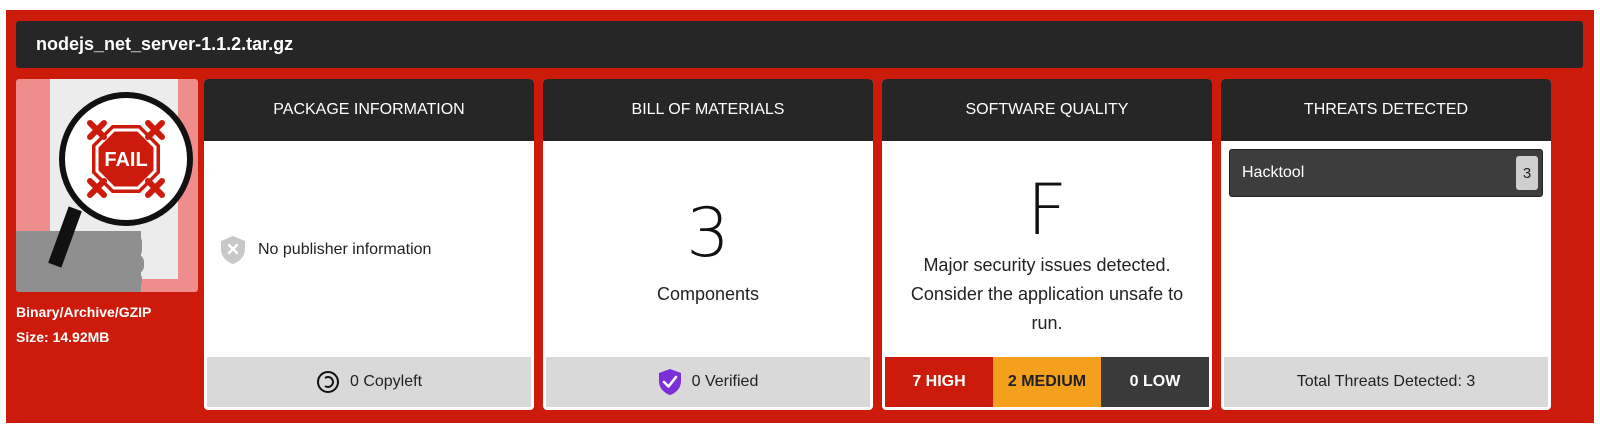 Image resolution: width=1600 pixels, height=429 pixels. What do you see at coordinates (1273, 172) in the screenshot?
I see `threat-label: Hacktool` at bounding box center [1273, 172].